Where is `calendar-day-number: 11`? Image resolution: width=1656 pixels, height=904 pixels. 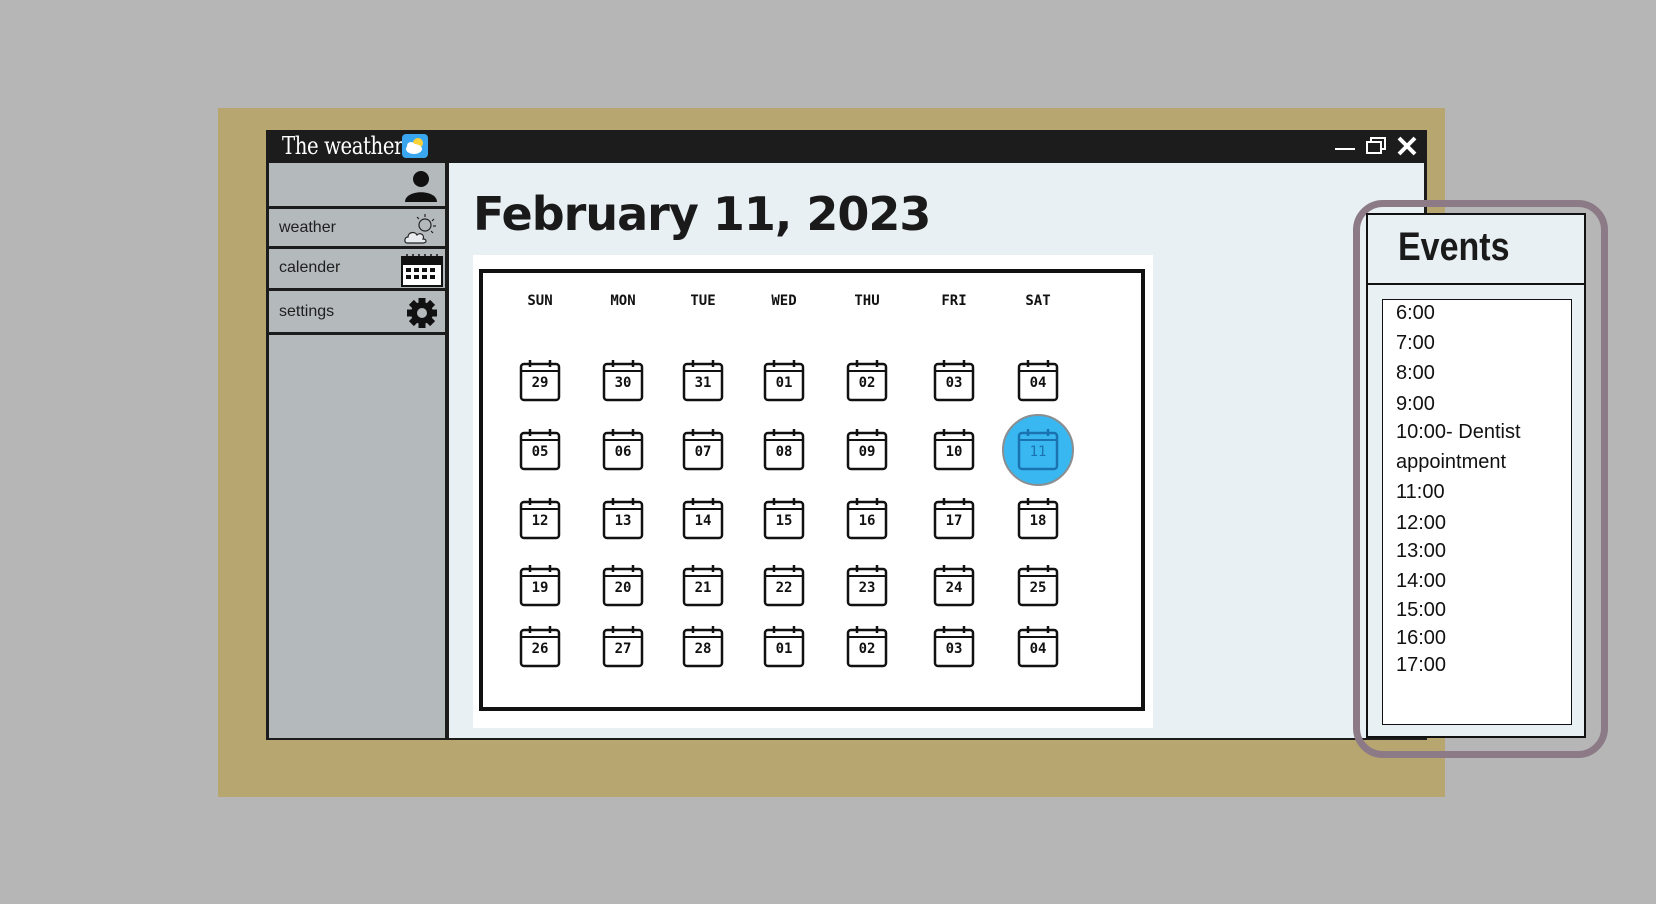 calendar-day-number: 11 is located at coordinates (1038, 452).